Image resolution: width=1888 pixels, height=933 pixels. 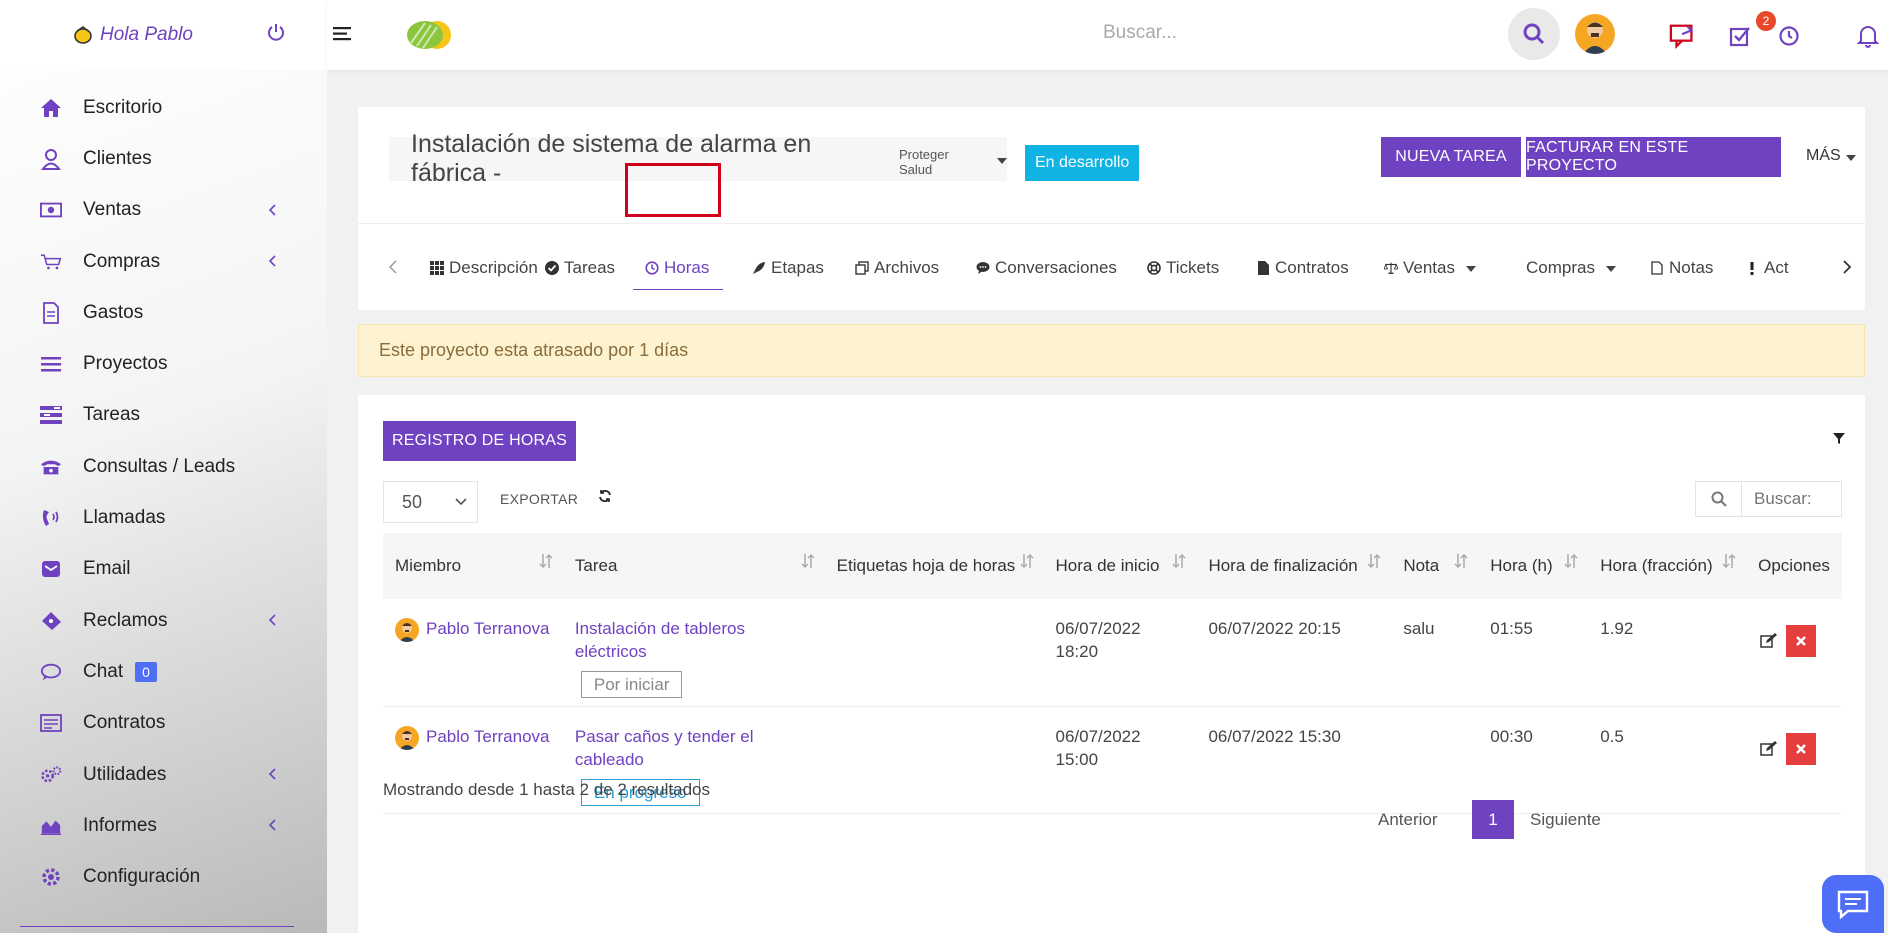 What do you see at coordinates (163, 774) in the screenshot?
I see `sidebar-item-utilidades: Utilidades` at bounding box center [163, 774].